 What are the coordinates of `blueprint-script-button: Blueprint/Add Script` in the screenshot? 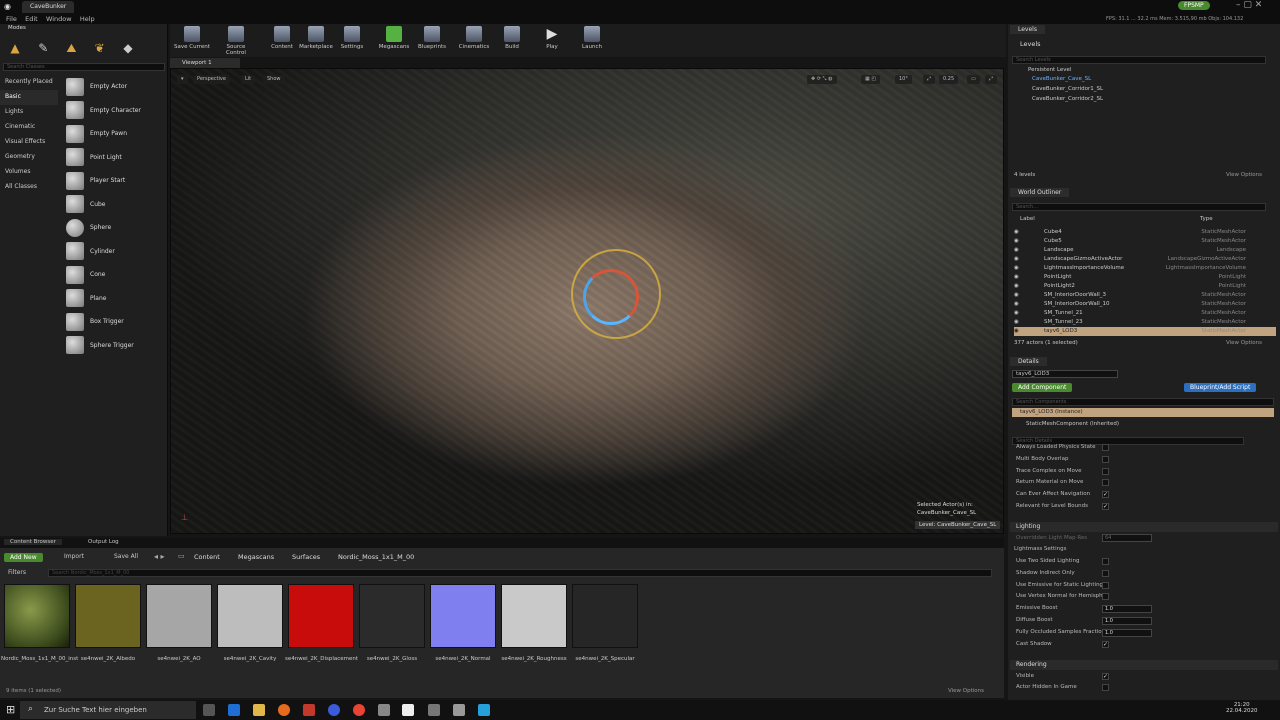 It's located at (1220, 387).